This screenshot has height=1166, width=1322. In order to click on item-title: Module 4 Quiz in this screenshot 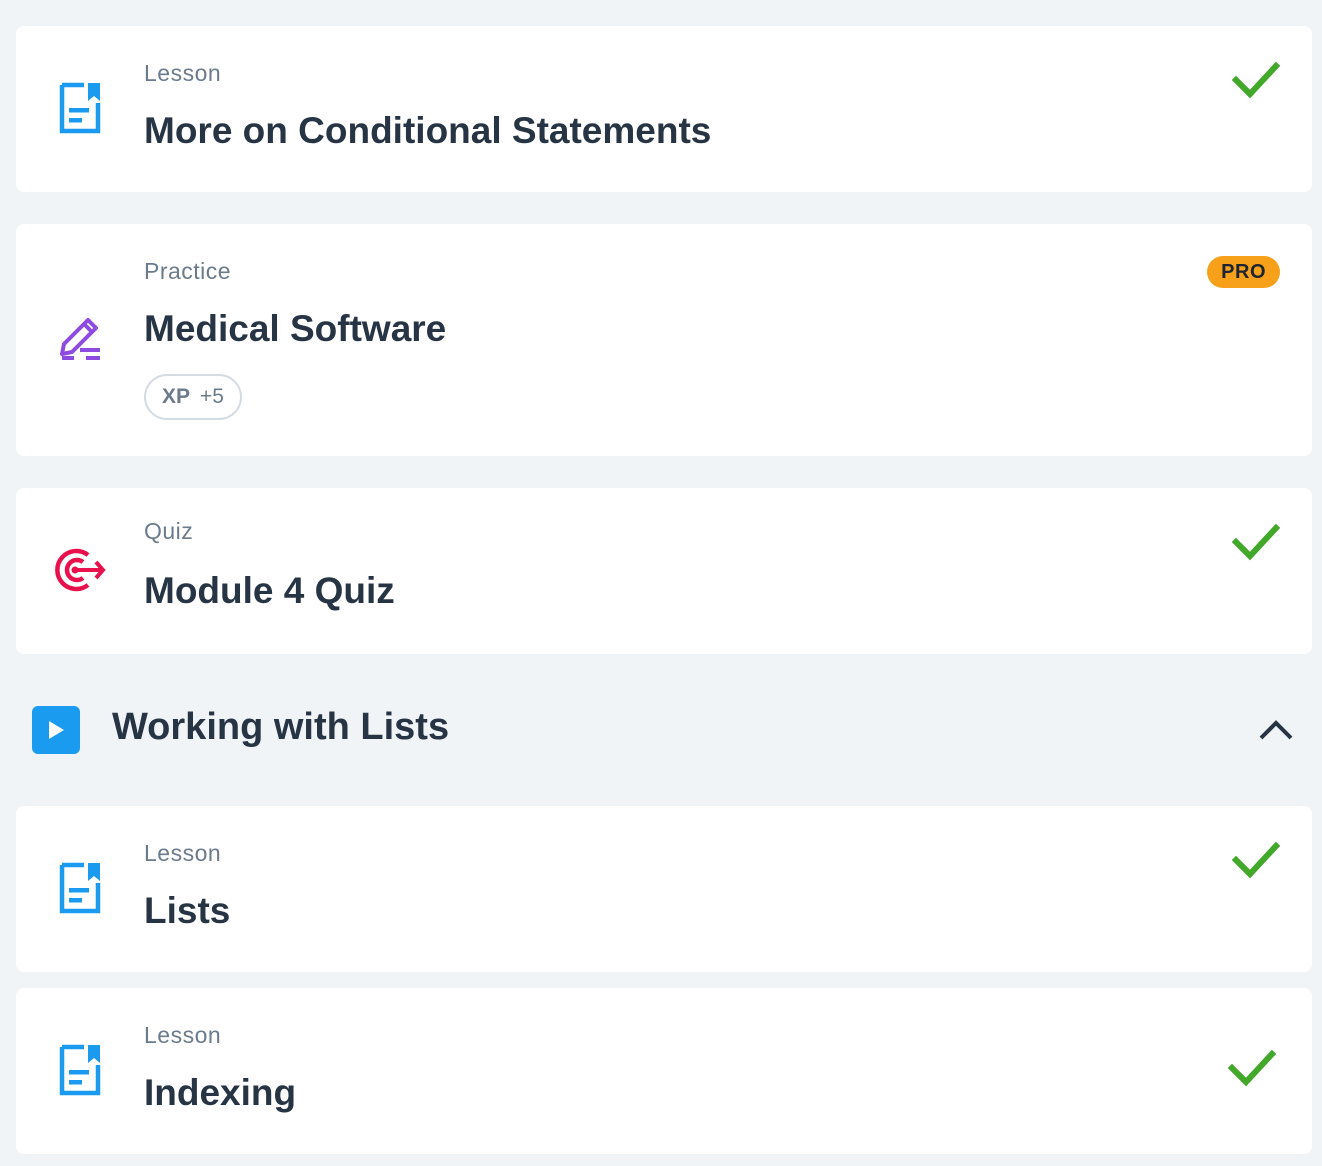, I will do `click(269, 590)`.